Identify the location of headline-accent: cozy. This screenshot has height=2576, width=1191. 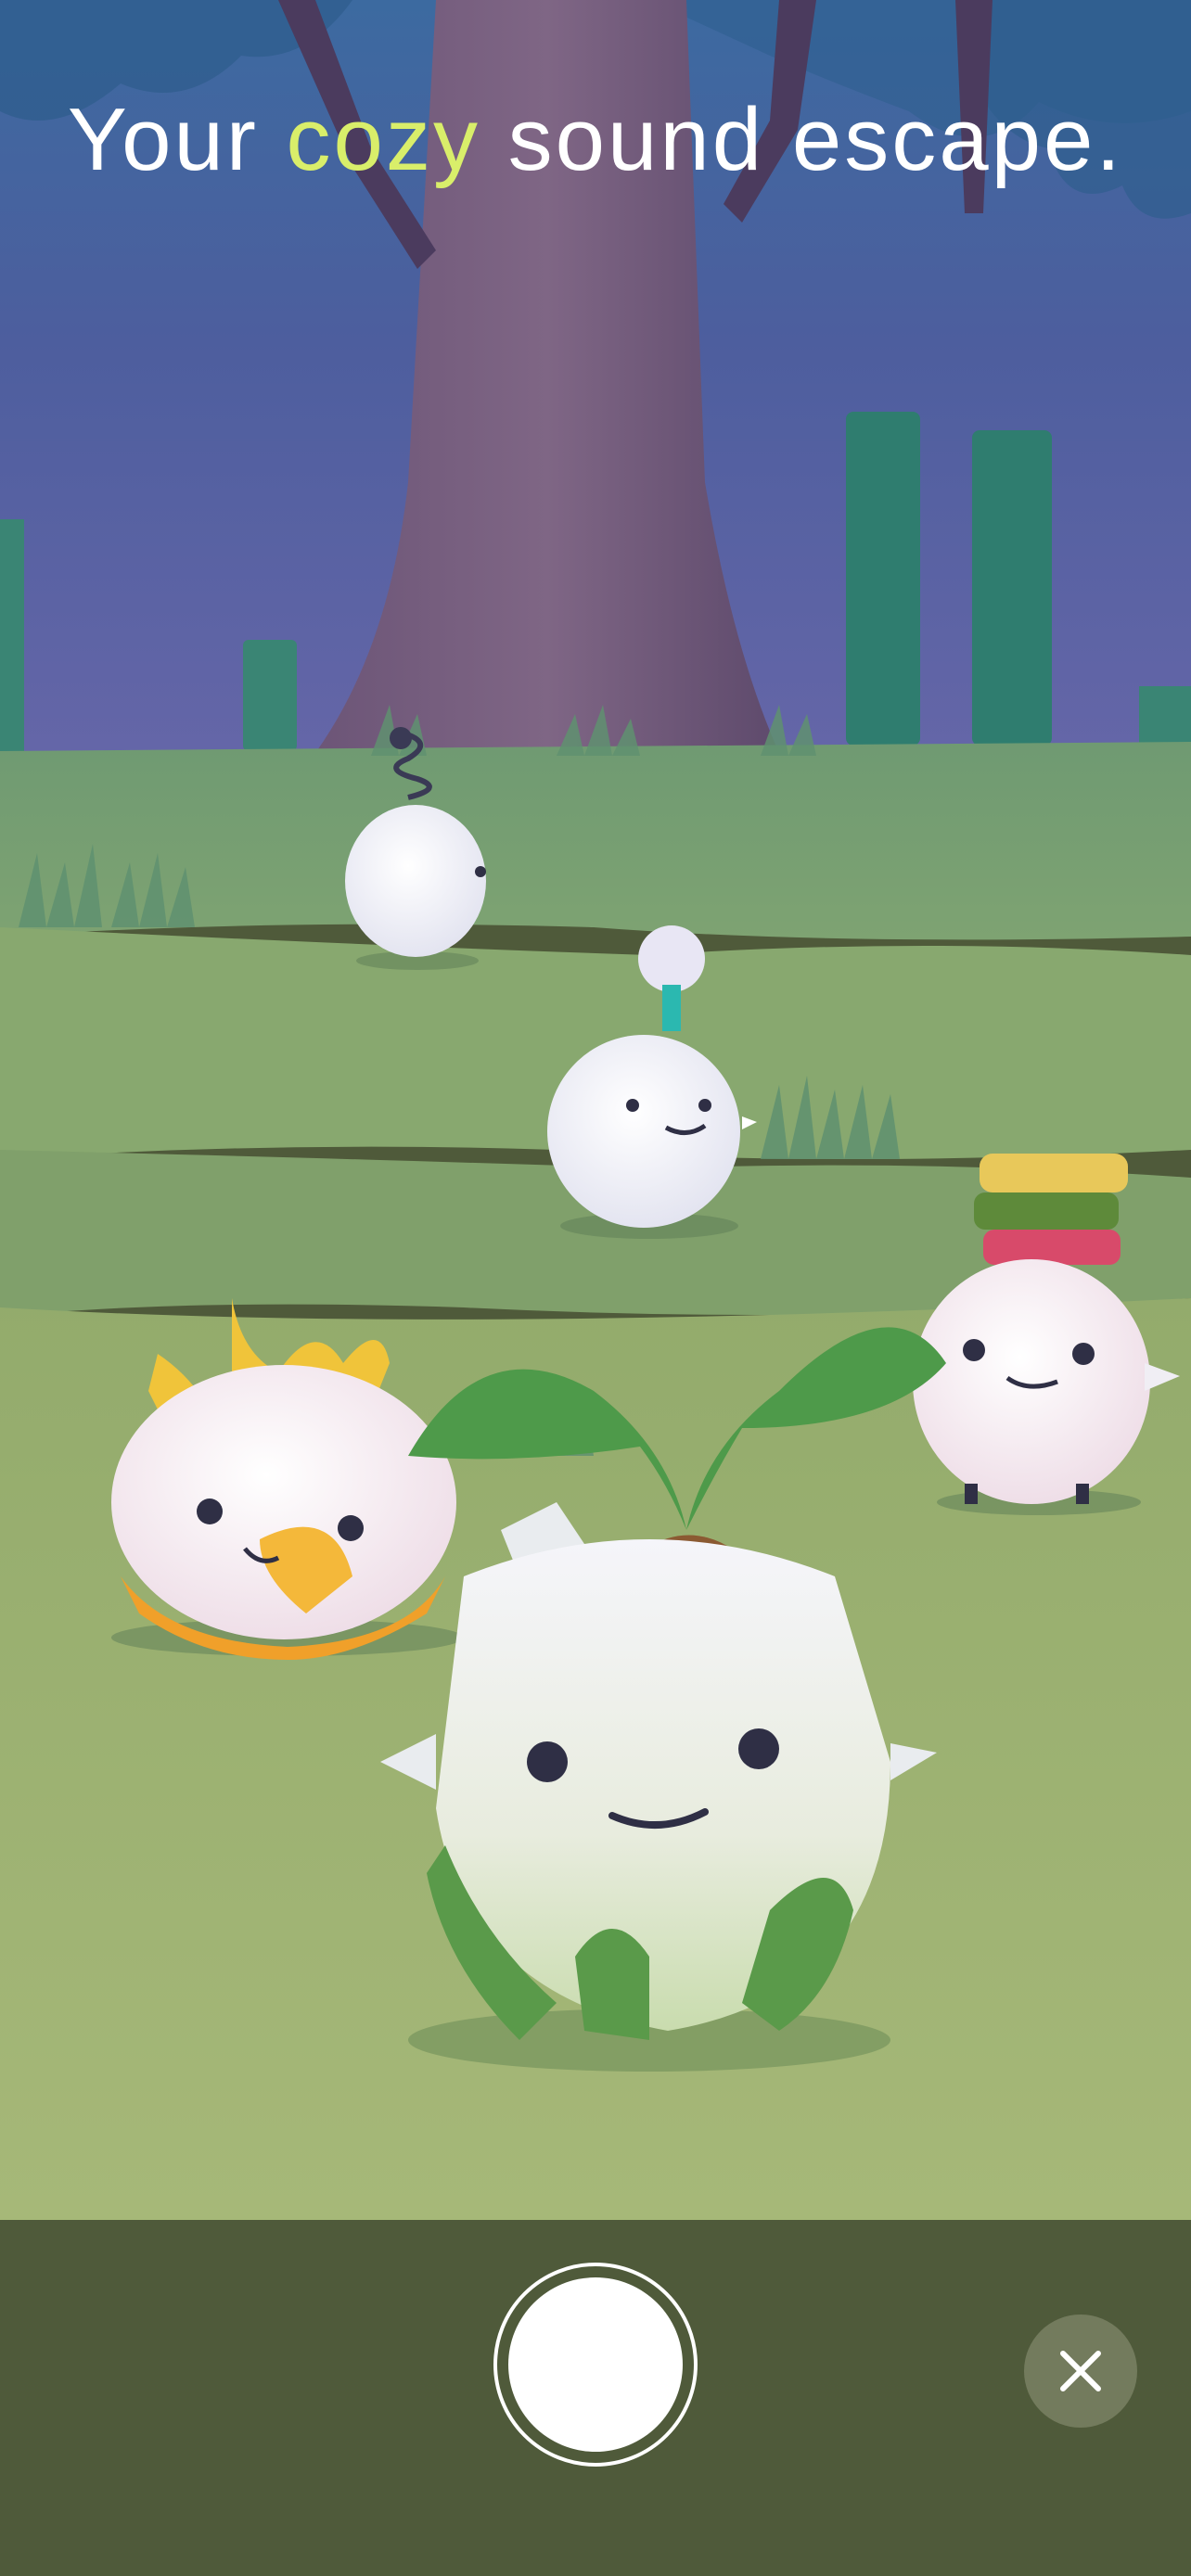
(383, 139).